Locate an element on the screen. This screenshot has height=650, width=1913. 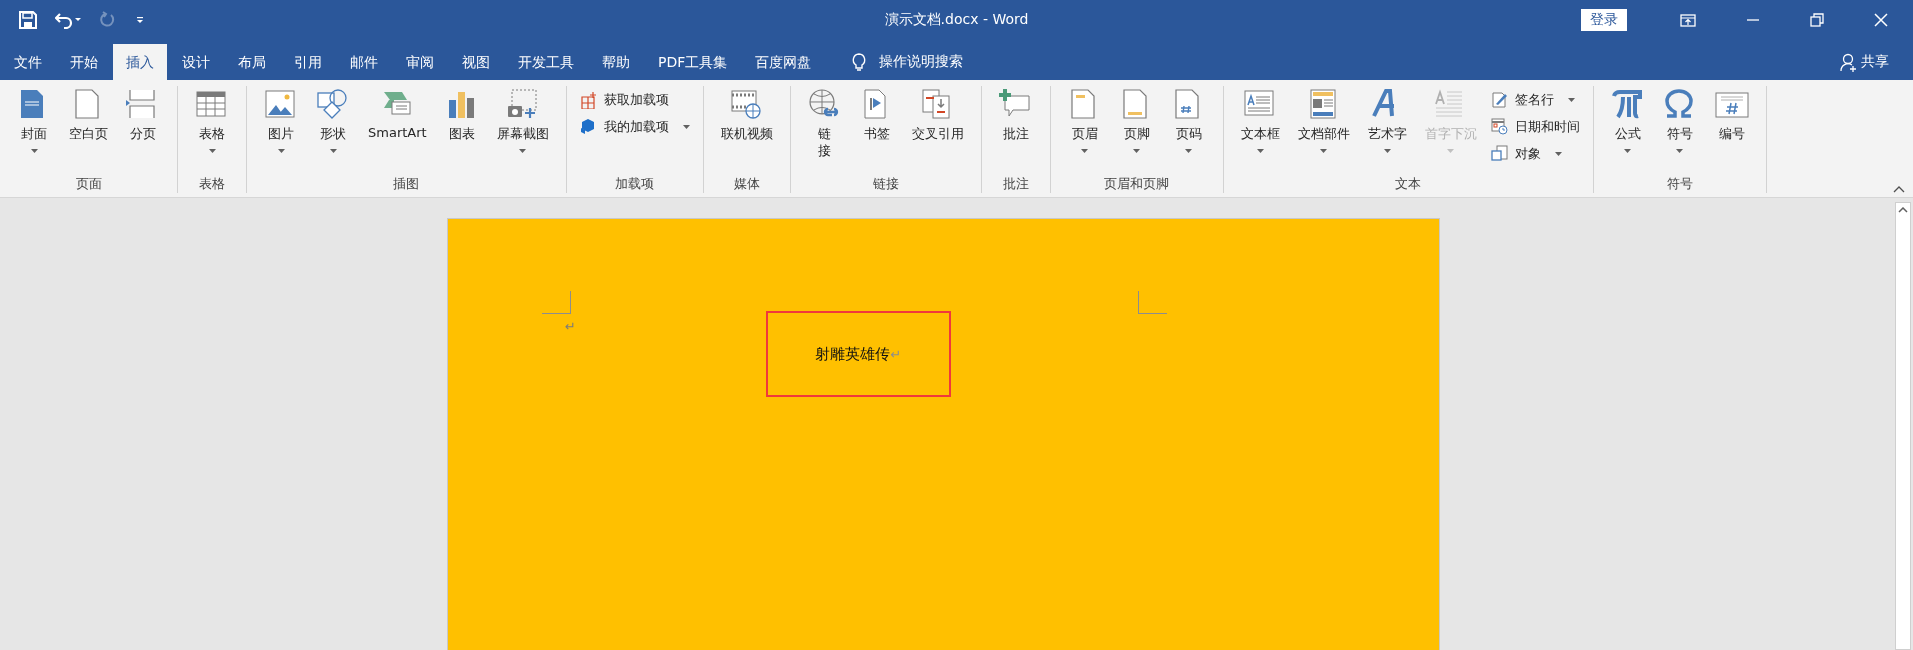
ribbon-tab: 文件 is located at coordinates (28, 62).